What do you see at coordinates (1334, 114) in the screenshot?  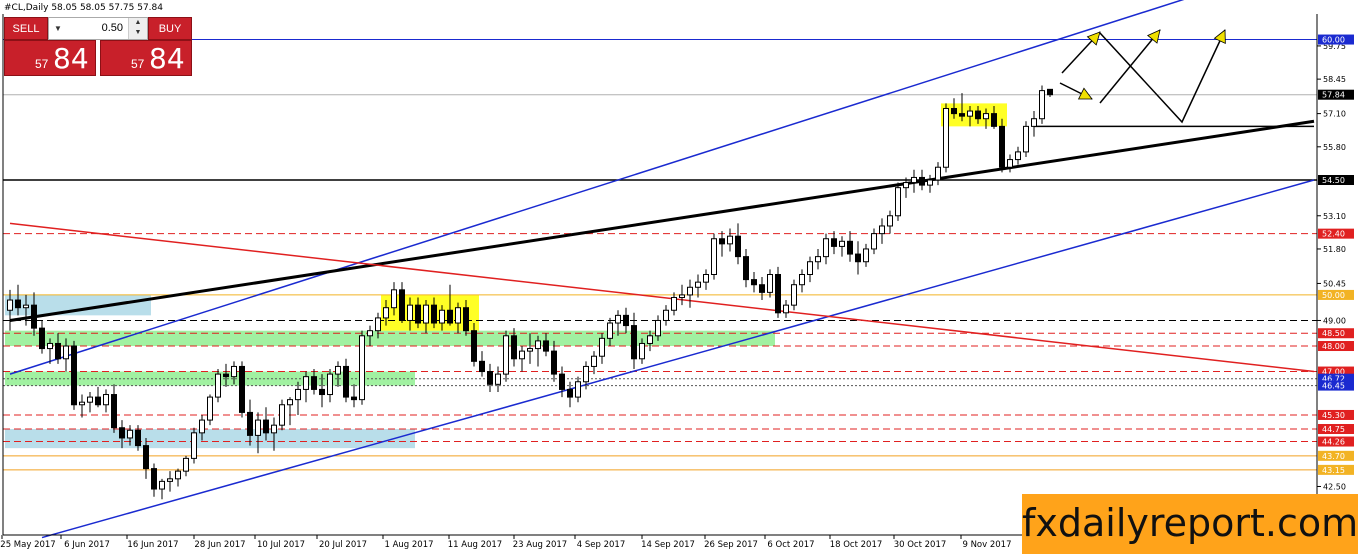 I see `price-tick-label: 57.10` at bounding box center [1334, 114].